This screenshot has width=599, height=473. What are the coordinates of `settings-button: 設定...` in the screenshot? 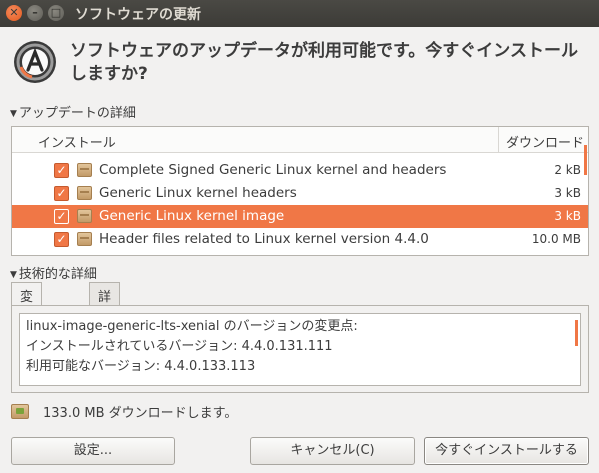 It's located at (93, 451).